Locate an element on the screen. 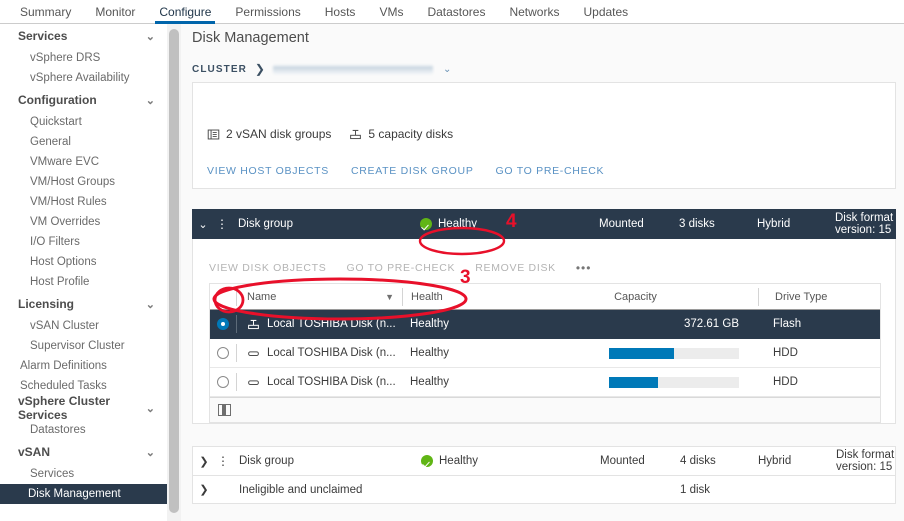 The width and height of the screenshot is (904, 521). sidebar-item-scheduled-tasks: Scheduled Tasks is located at coordinates (83, 386).